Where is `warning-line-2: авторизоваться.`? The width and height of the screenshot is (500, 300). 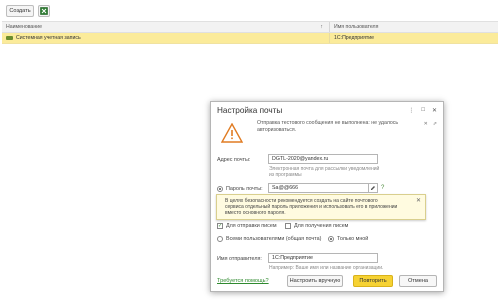
warning-line-2: авторизоваться. is located at coordinates (277, 129).